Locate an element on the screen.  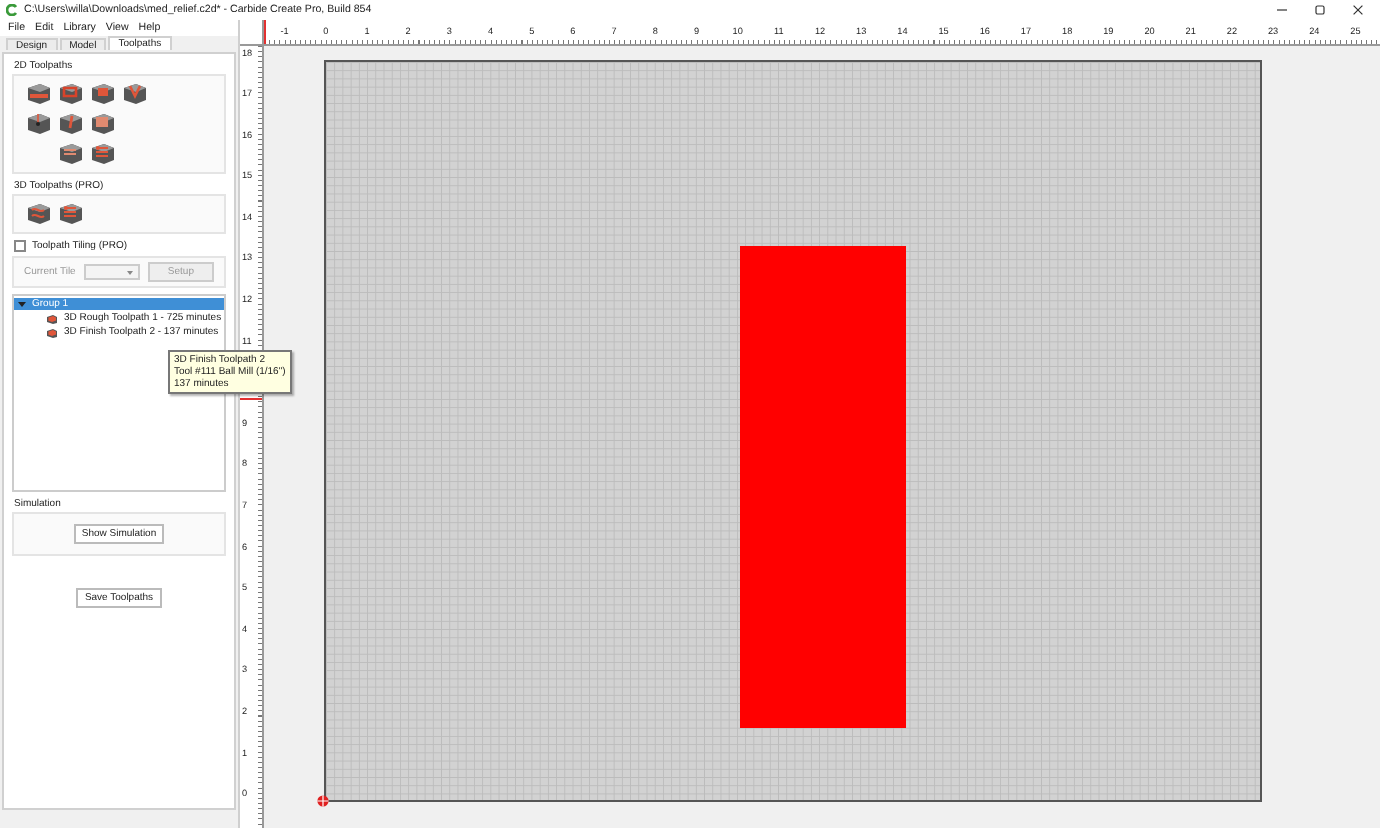
tile-dropdown is located at coordinates (111, 272).